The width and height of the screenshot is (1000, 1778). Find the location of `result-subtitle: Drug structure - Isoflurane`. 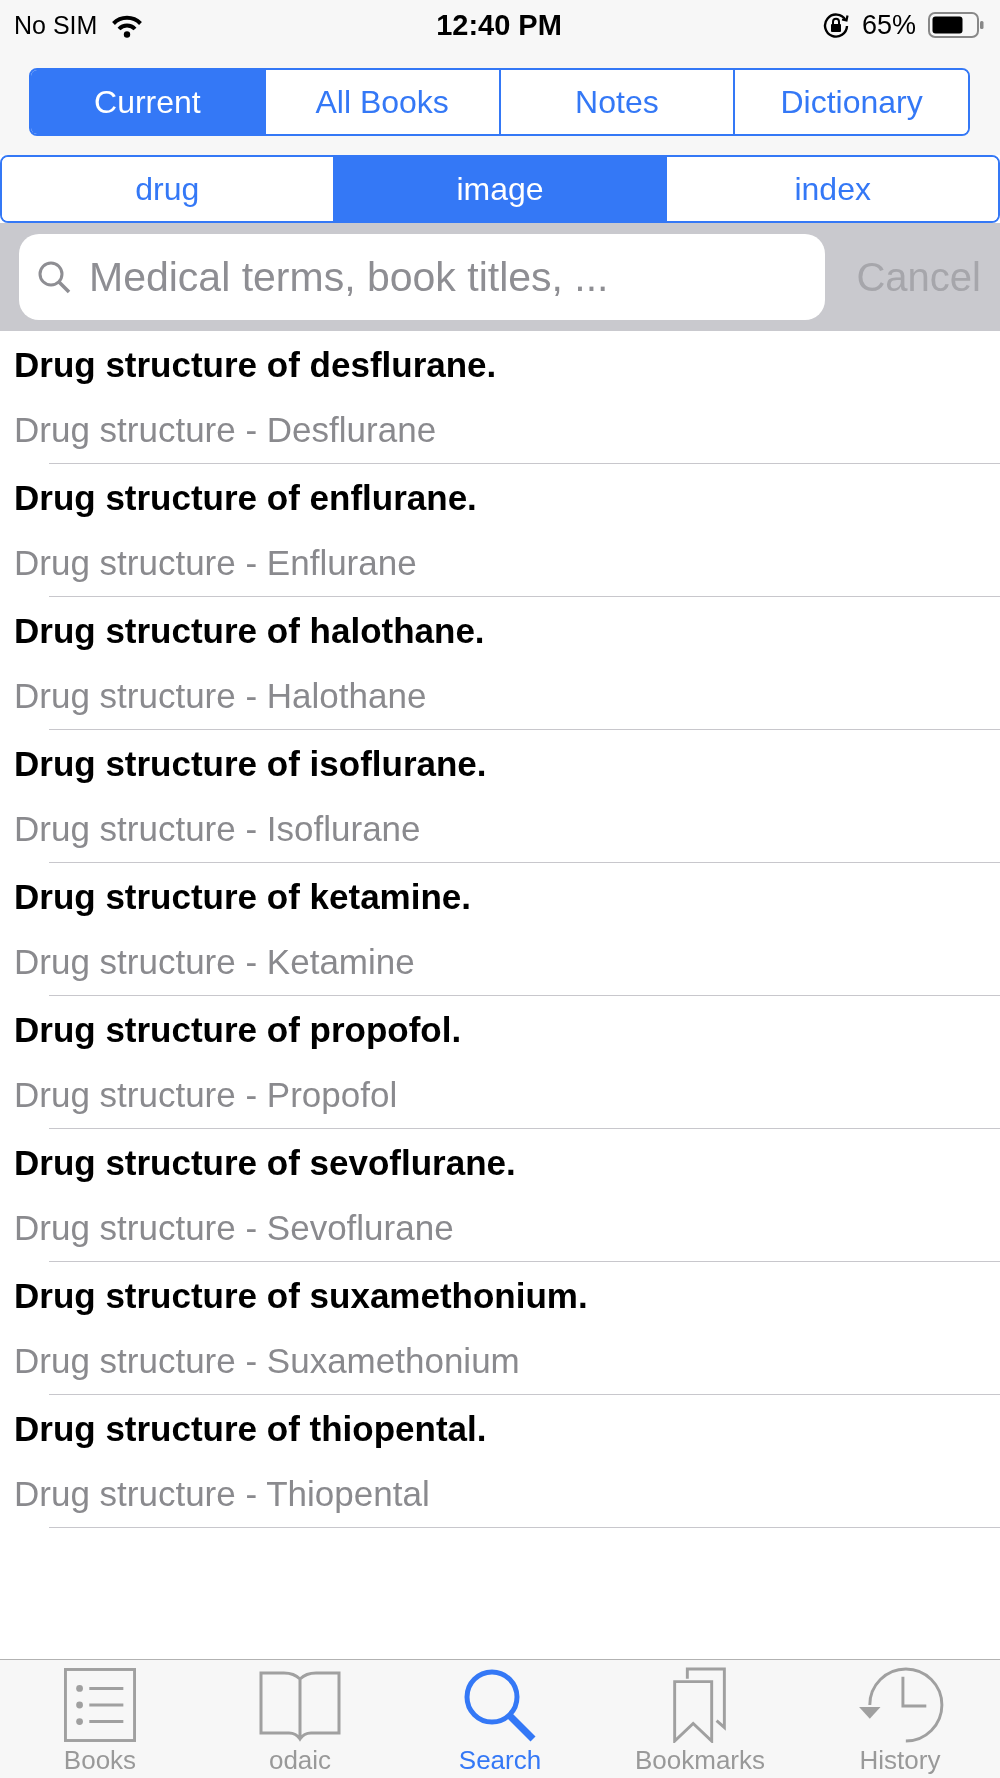

result-subtitle: Drug structure - Isoflurane is located at coordinates (217, 829).